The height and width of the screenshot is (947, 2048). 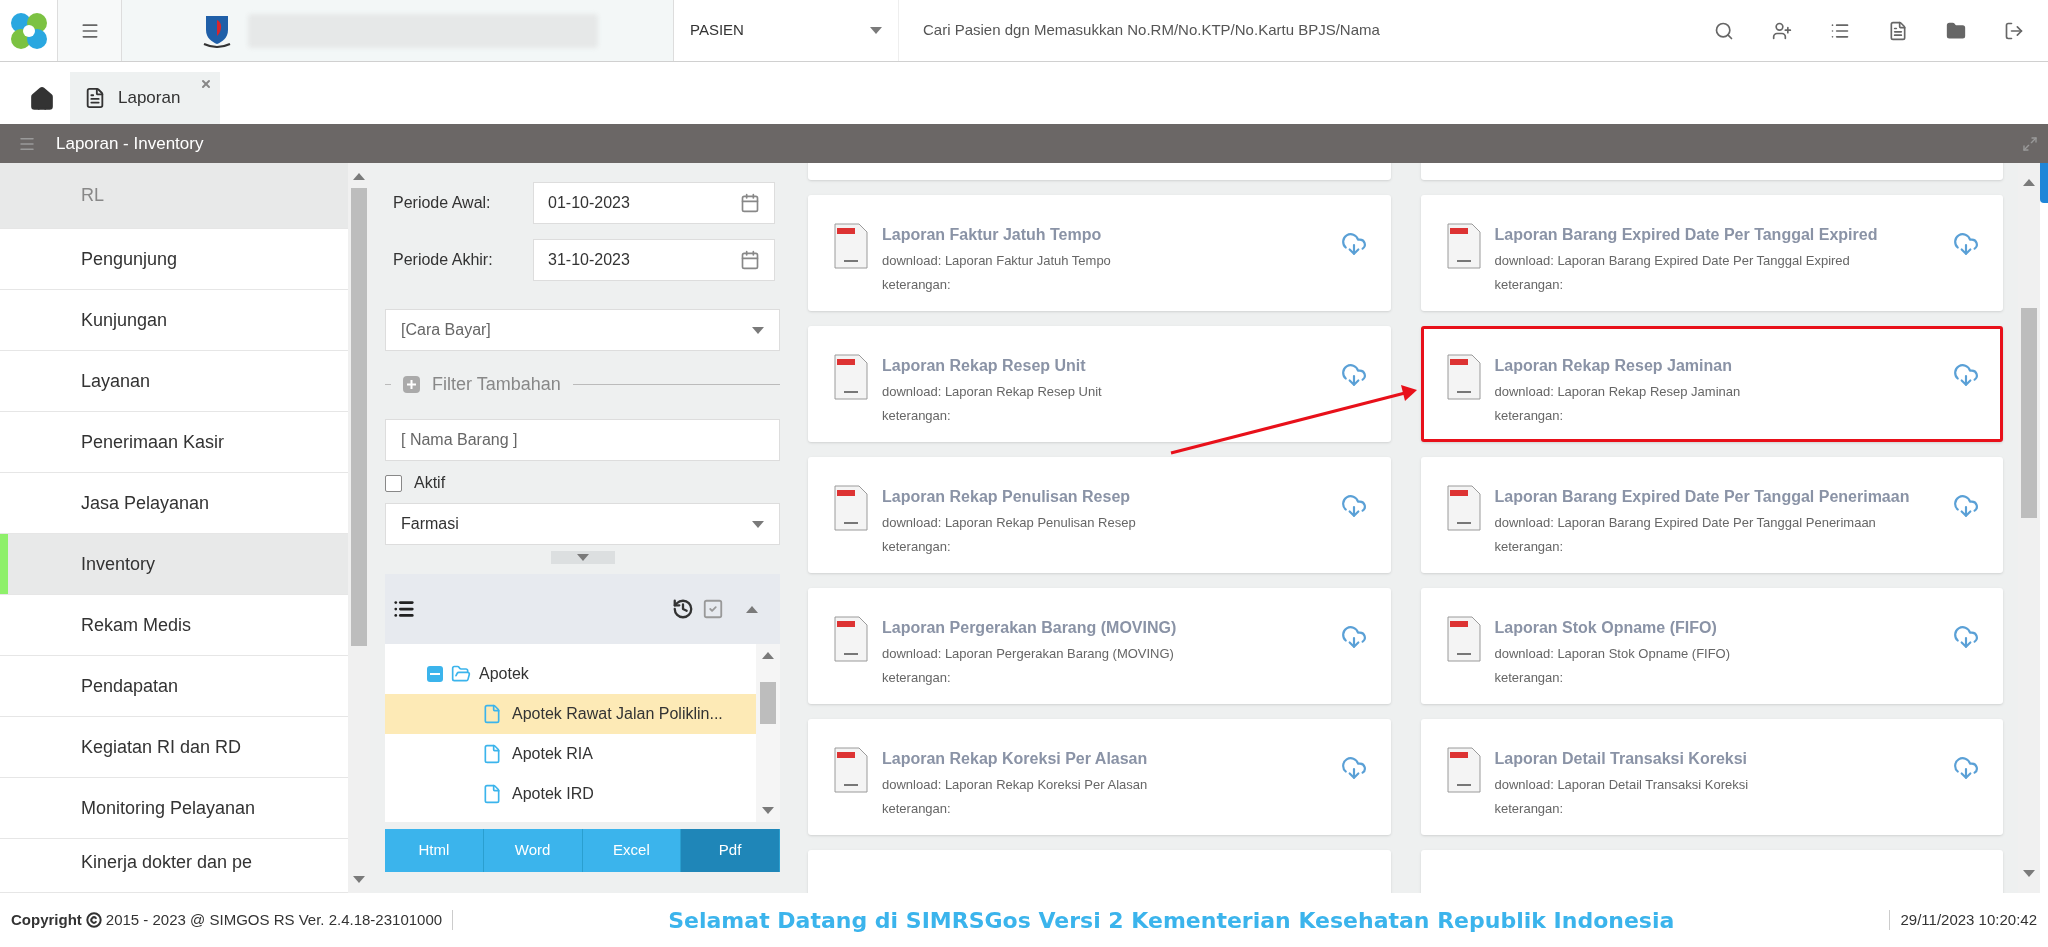 I want to click on file-icon, so click(x=492, y=794).